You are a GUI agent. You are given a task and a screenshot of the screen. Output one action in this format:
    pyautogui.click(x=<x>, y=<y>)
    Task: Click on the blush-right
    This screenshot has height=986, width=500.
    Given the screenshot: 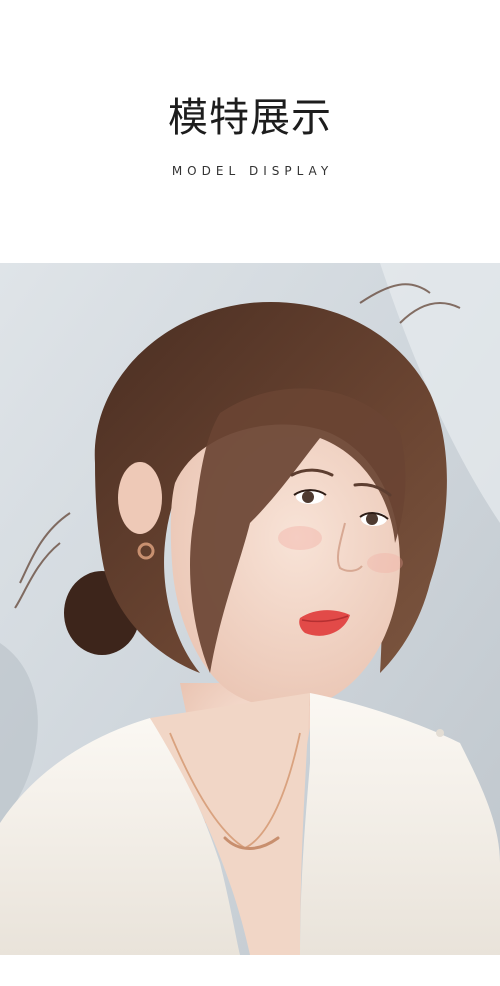 What is the action you would take?
    pyautogui.click(x=385, y=563)
    